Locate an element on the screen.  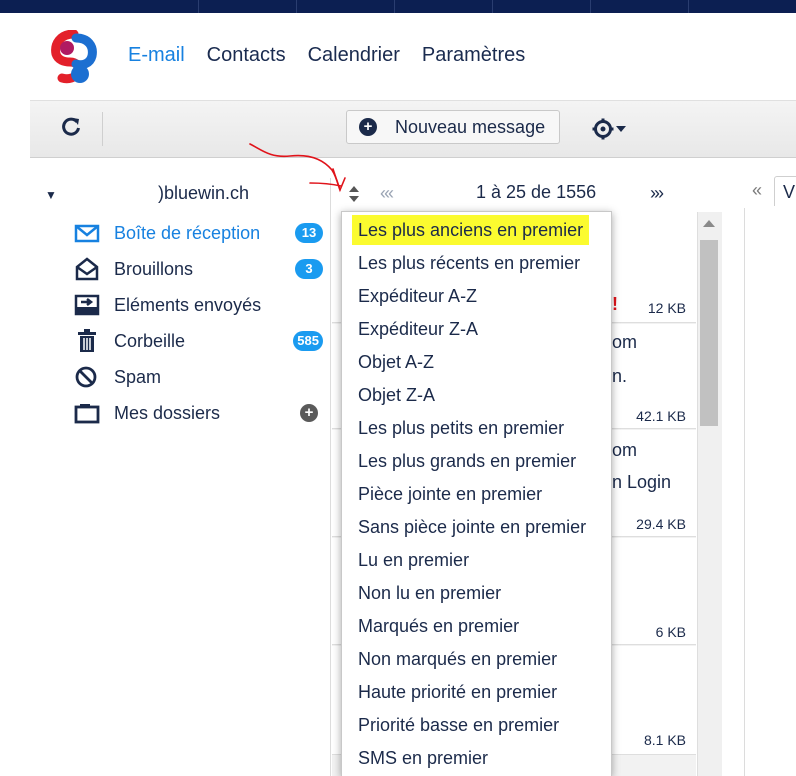
sort-option-sender-az: Expéditeur A-Z is located at coordinates (417, 296).